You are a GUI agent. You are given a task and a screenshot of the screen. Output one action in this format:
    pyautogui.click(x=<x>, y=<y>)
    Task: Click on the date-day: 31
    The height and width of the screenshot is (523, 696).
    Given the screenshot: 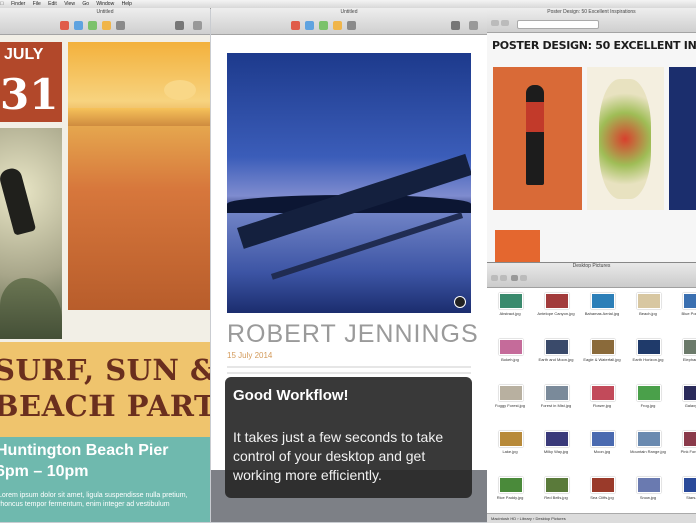 What is the action you would take?
    pyautogui.click(x=29, y=94)
    